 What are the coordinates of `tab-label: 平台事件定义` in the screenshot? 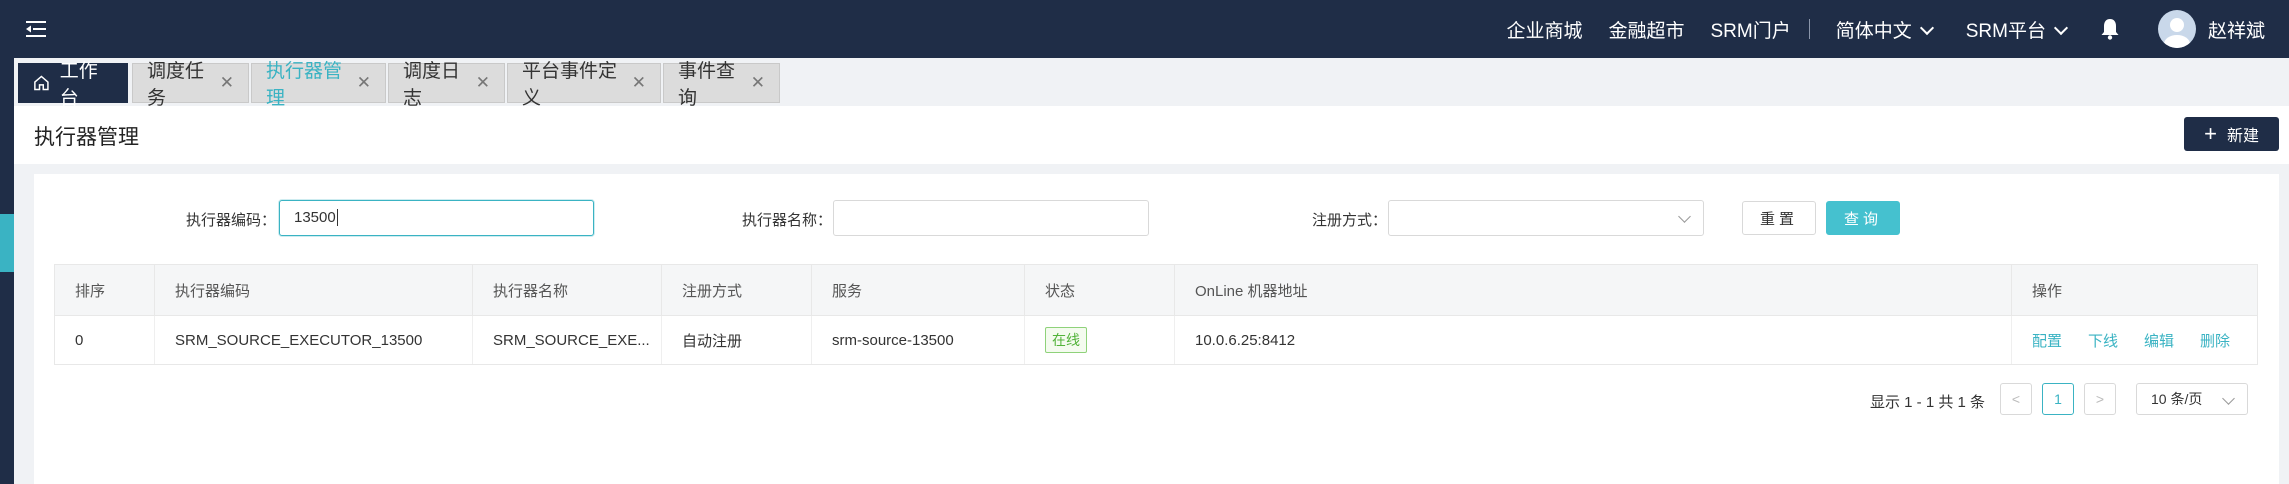 It's located at (570, 85).